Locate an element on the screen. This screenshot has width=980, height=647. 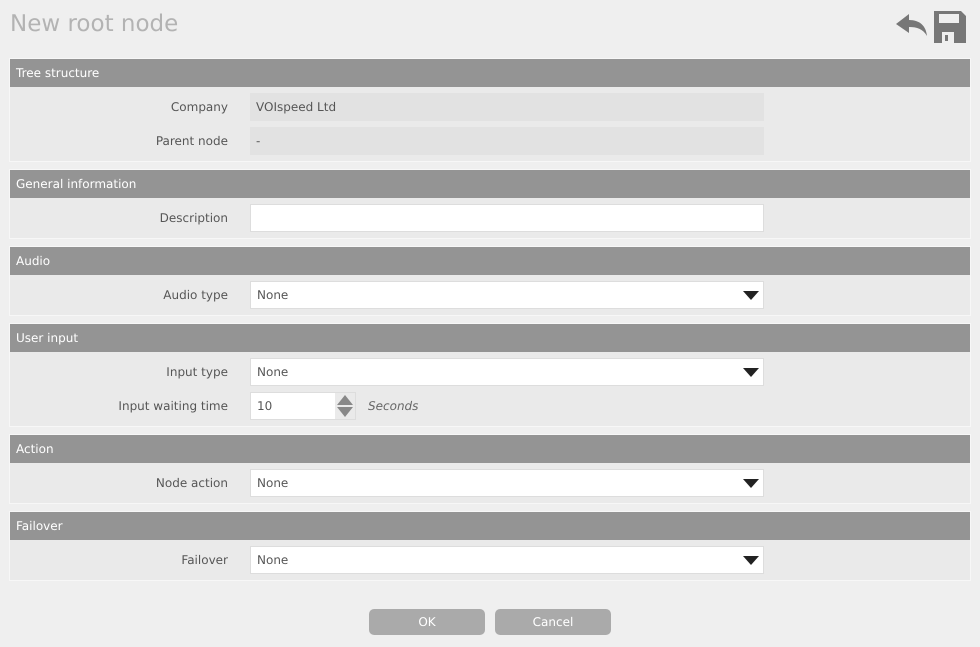
field-label: Parent node is located at coordinates (191, 141).